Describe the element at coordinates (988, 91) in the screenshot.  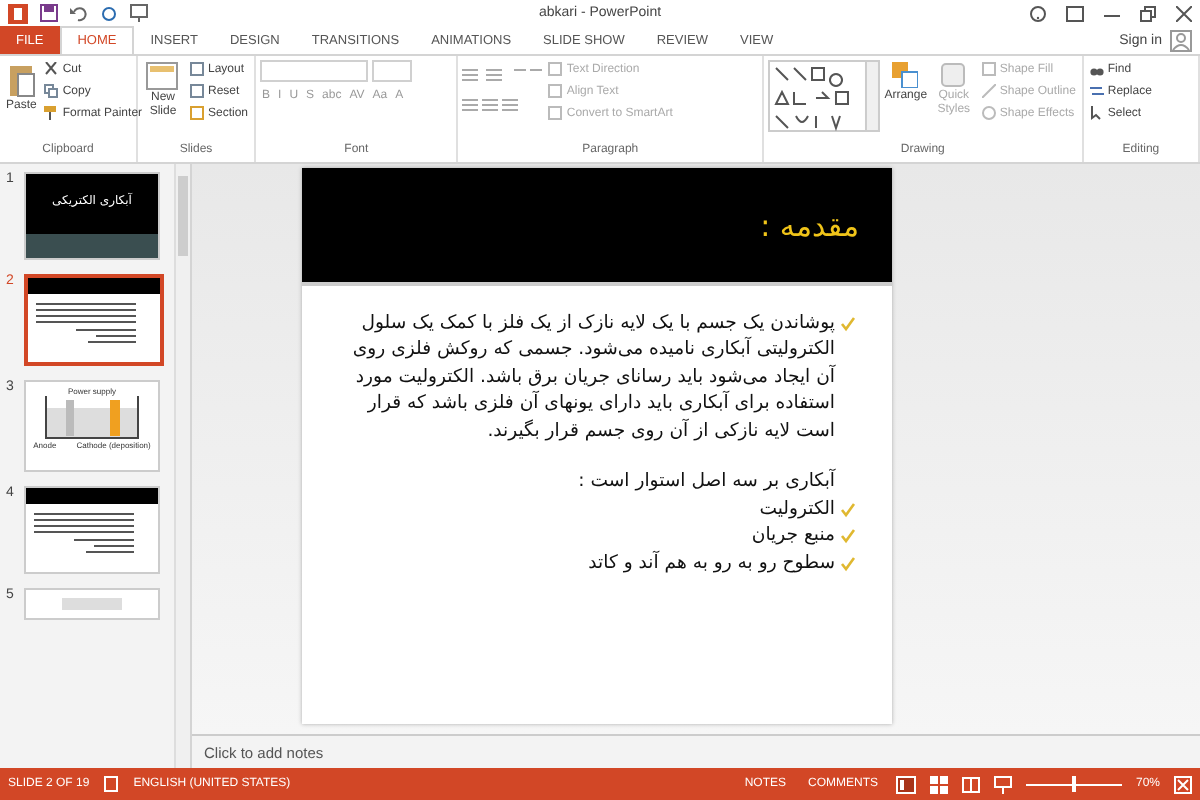
I see `pencil-icon` at that location.